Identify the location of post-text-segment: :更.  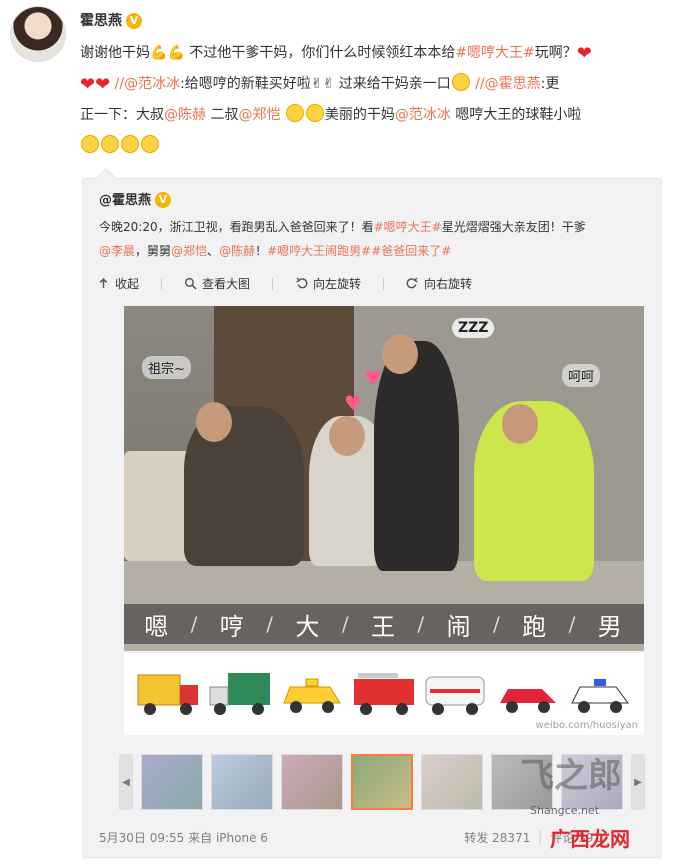
(550, 84).